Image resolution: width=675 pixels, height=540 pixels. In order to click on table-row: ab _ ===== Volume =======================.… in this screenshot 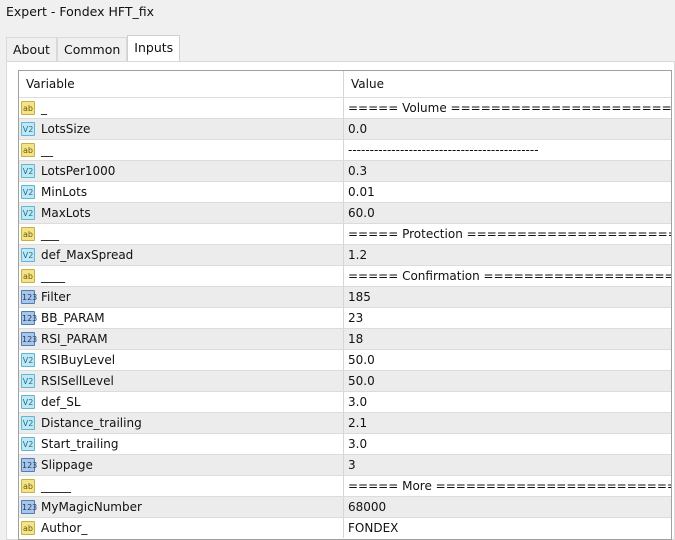, I will do `click(345, 107)`.